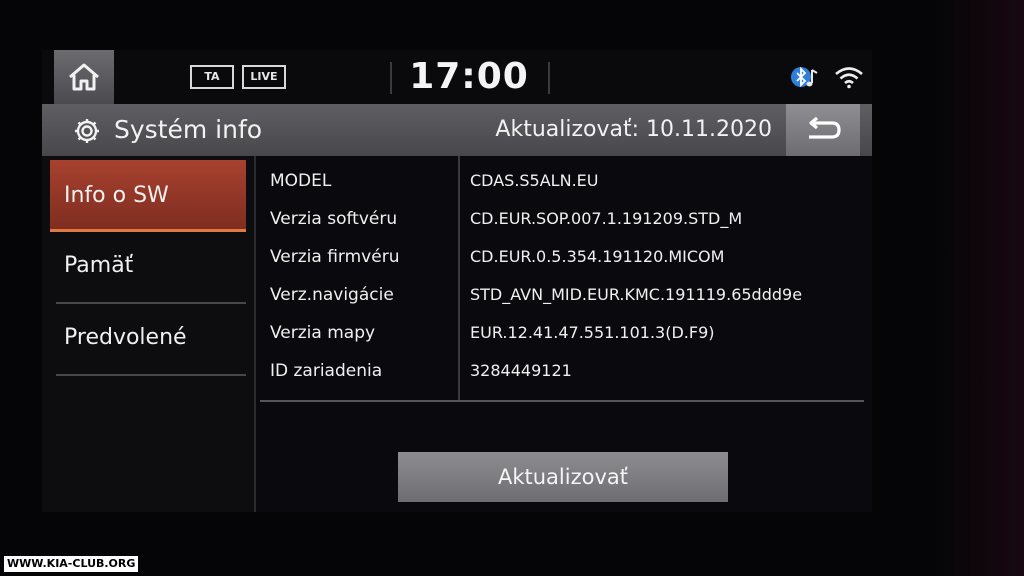 Image resolution: width=1024 pixels, height=576 pixels. Describe the element at coordinates (562, 401) in the screenshot. I see `info-table-bottom-divider` at that location.